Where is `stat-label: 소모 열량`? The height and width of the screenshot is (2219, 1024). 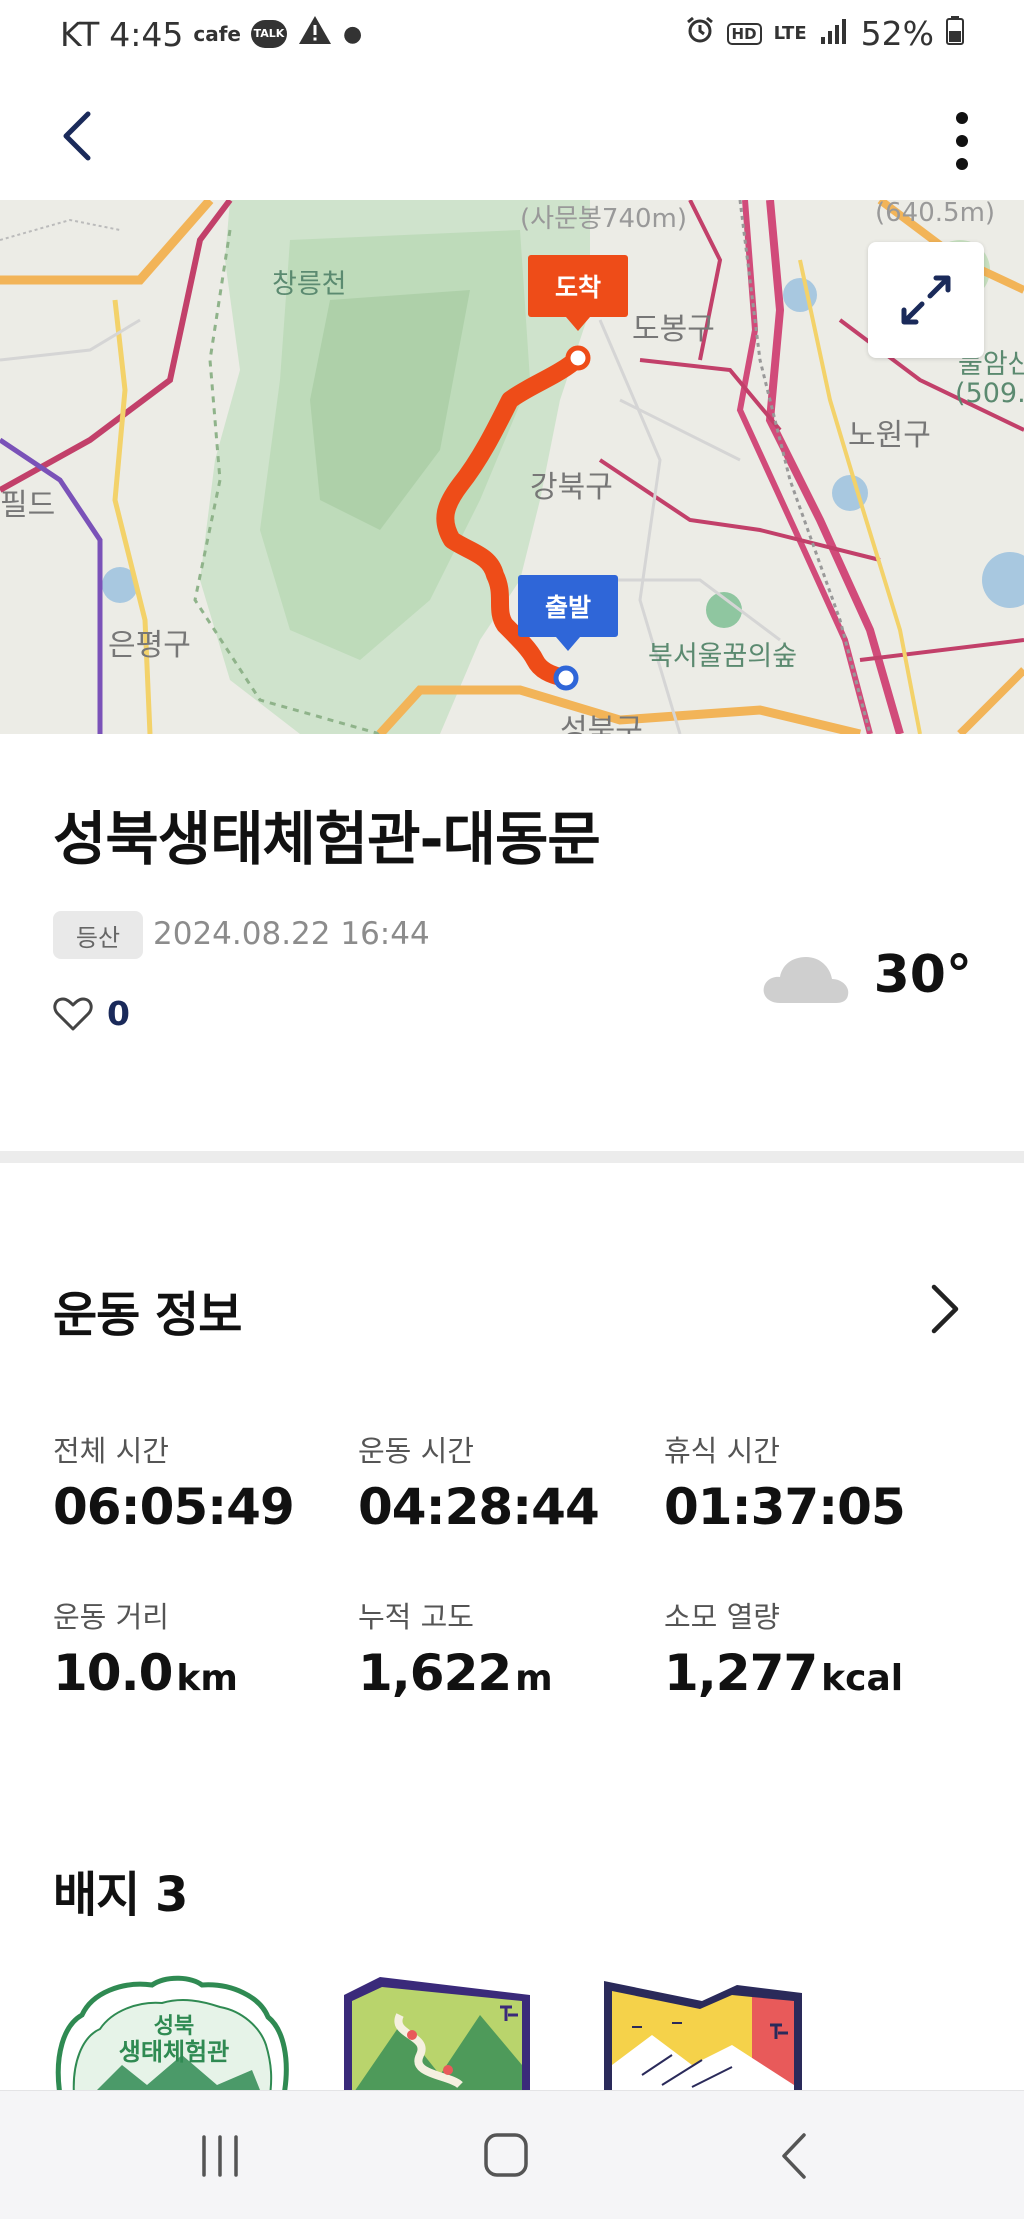
stat-label: 소모 열량 is located at coordinates (722, 1617).